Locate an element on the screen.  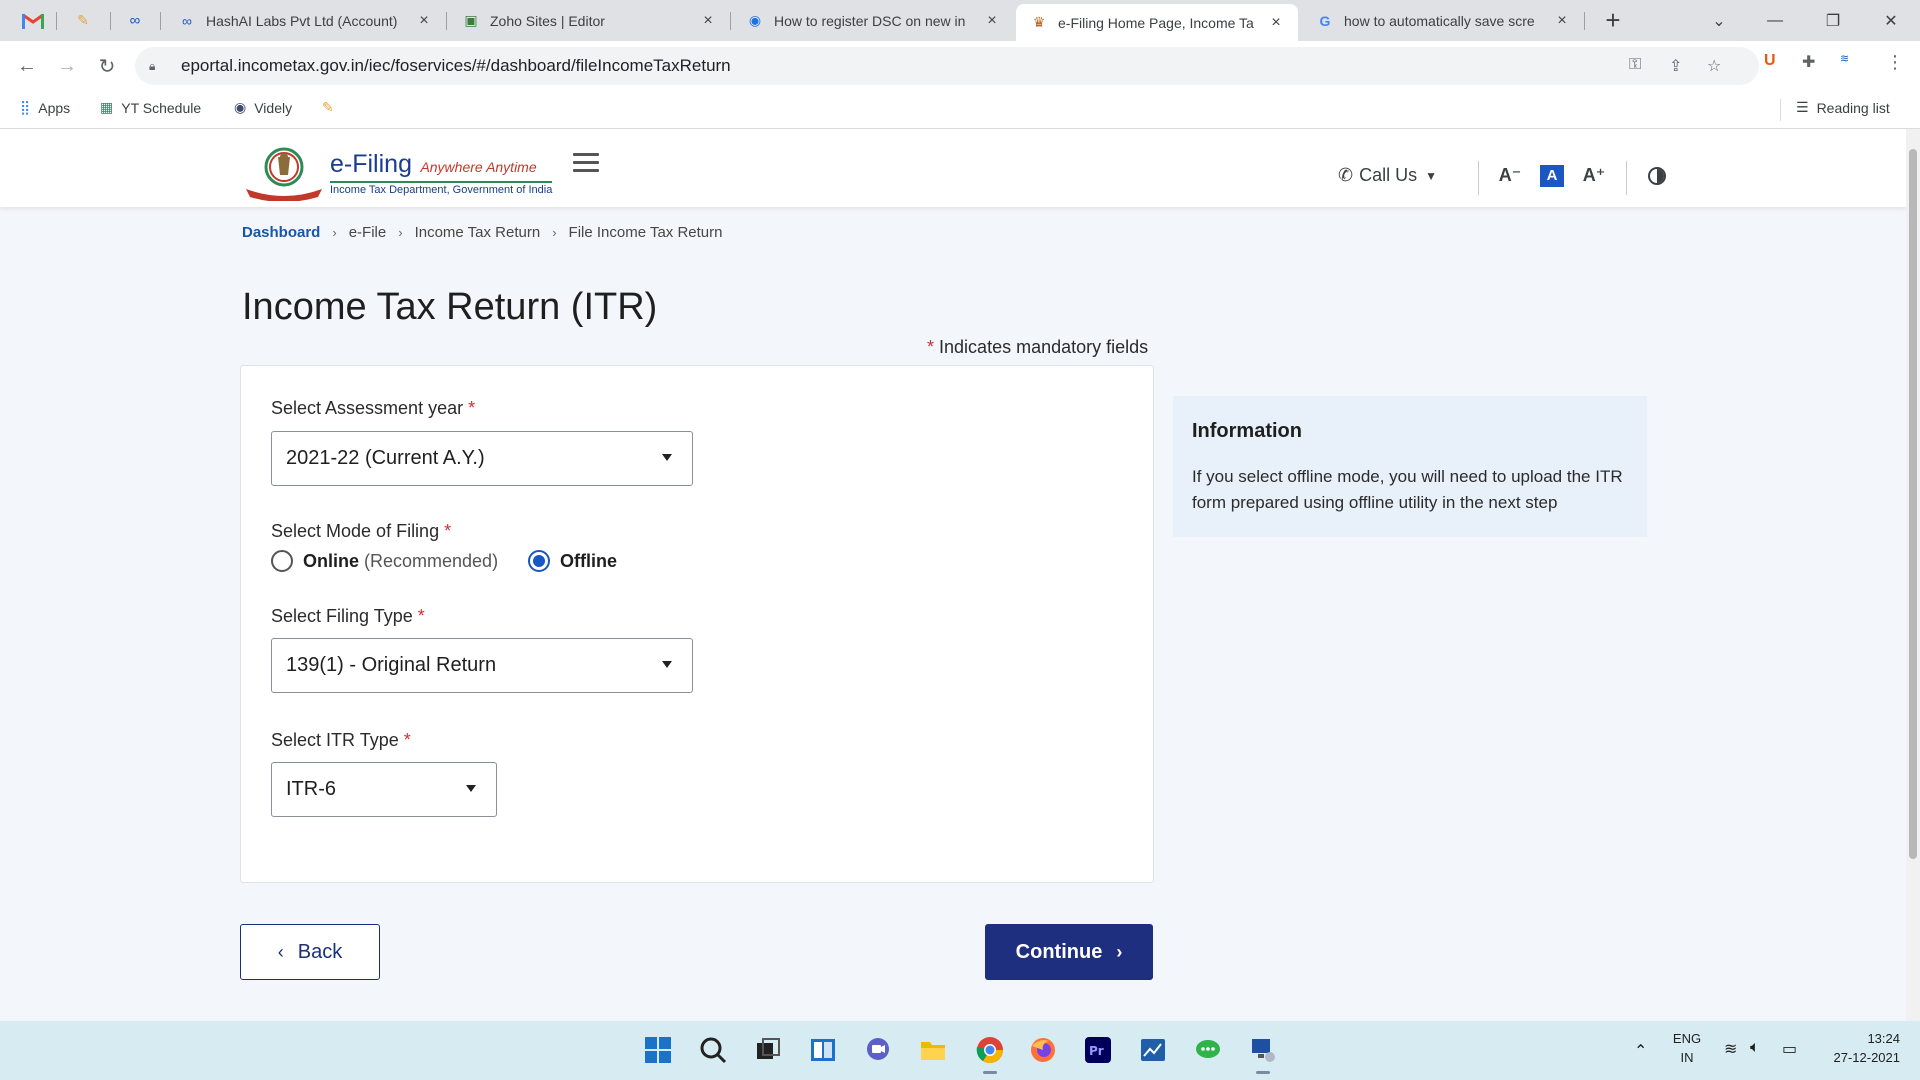
gmail-icon is located at coordinates (33, 21).